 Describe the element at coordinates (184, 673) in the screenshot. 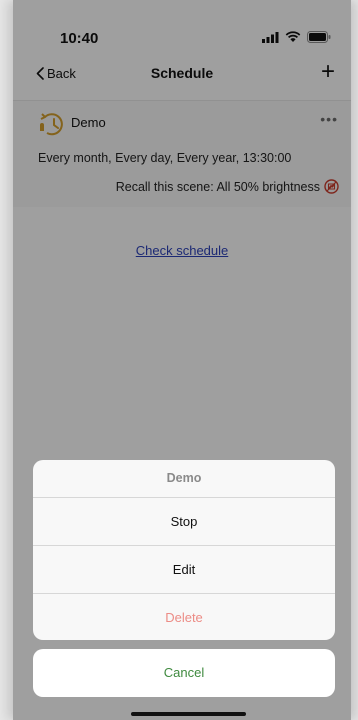

I see `cancel-button: Cancel` at that location.